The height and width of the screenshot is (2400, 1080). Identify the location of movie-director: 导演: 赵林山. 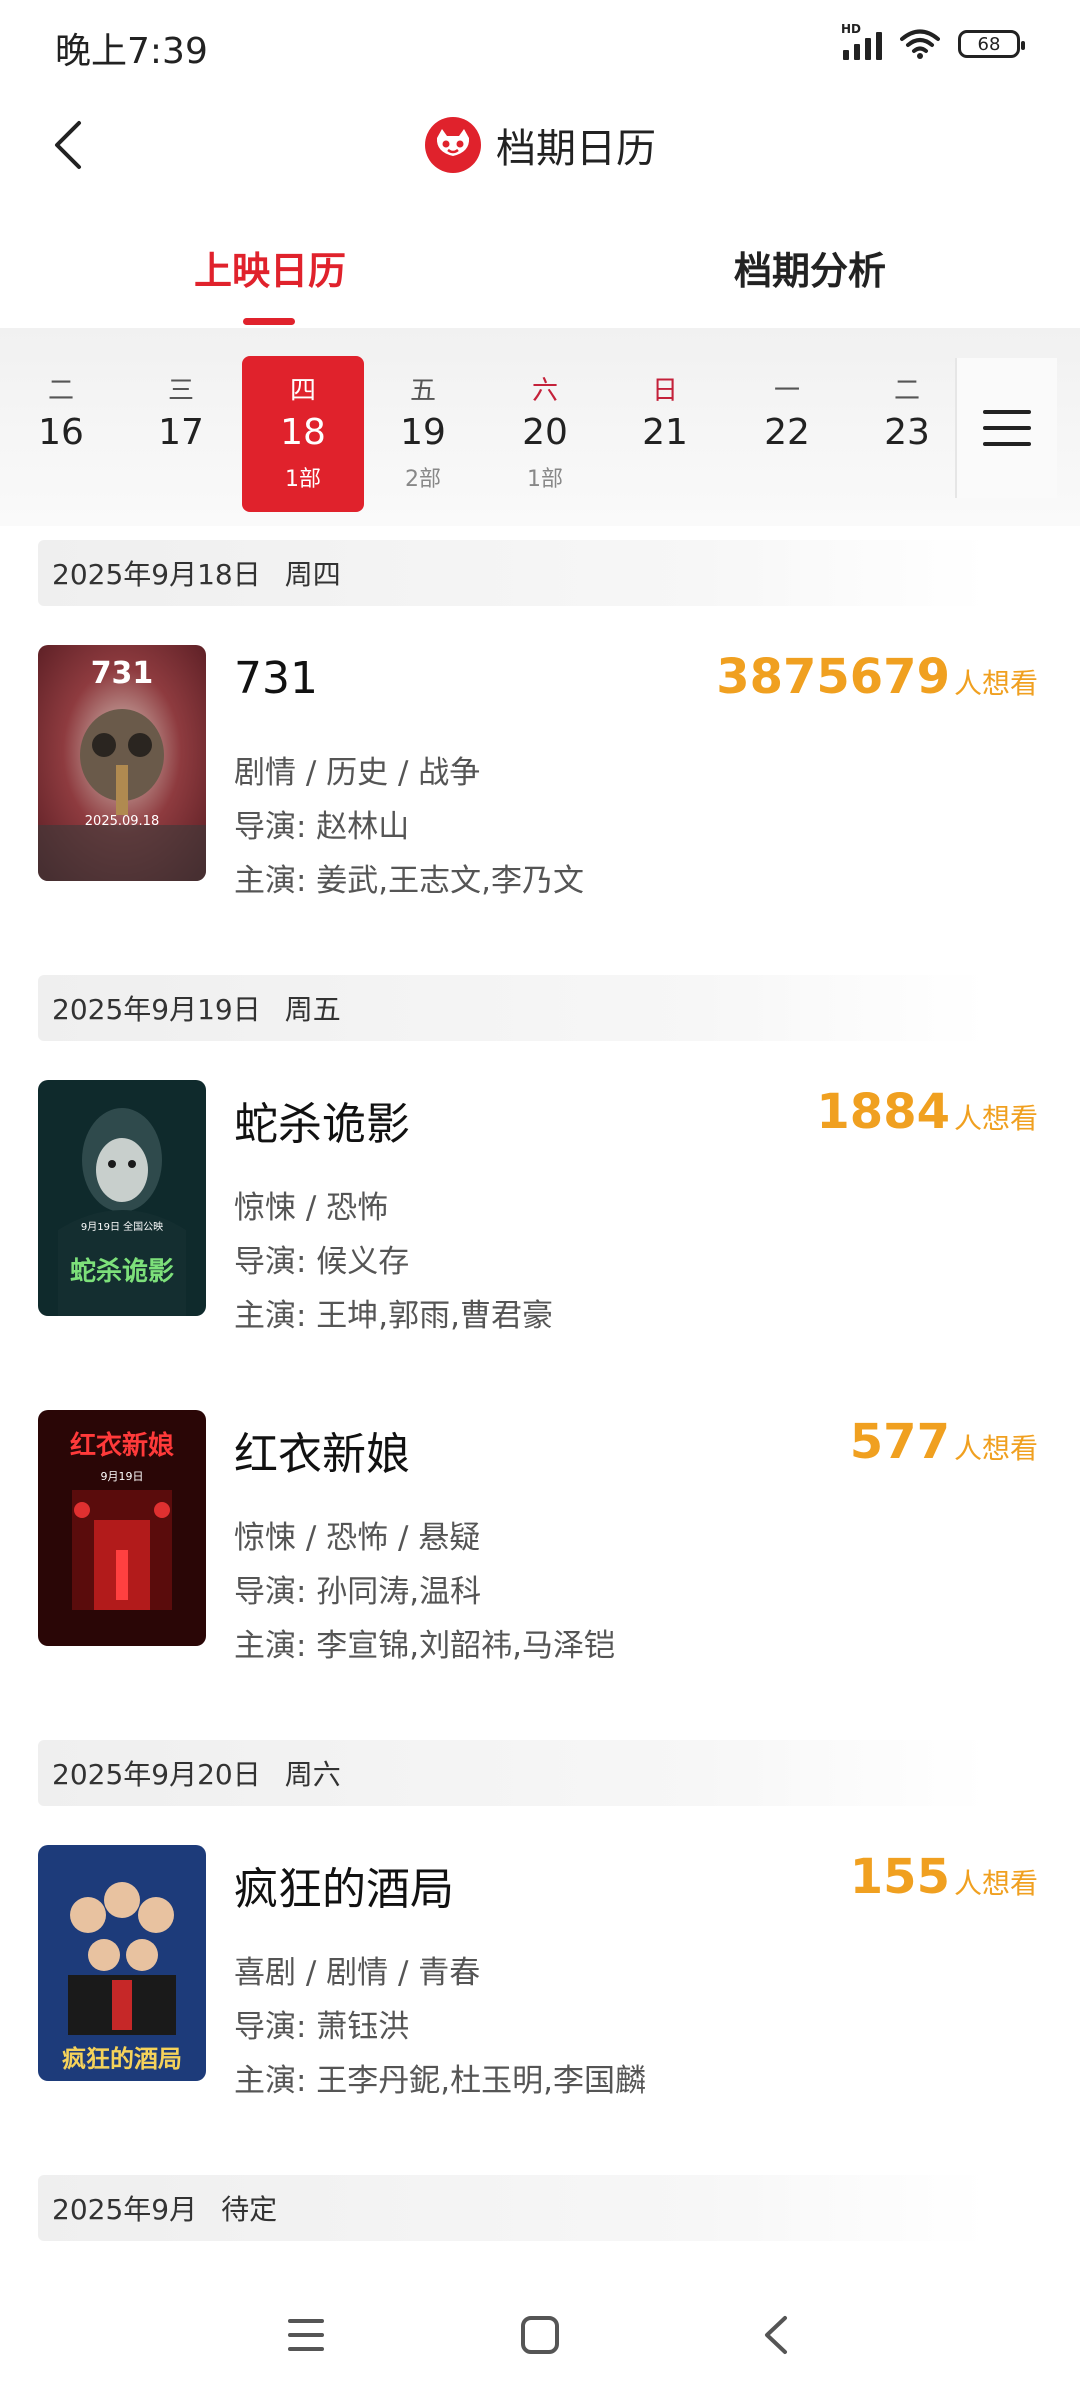
(322, 827).